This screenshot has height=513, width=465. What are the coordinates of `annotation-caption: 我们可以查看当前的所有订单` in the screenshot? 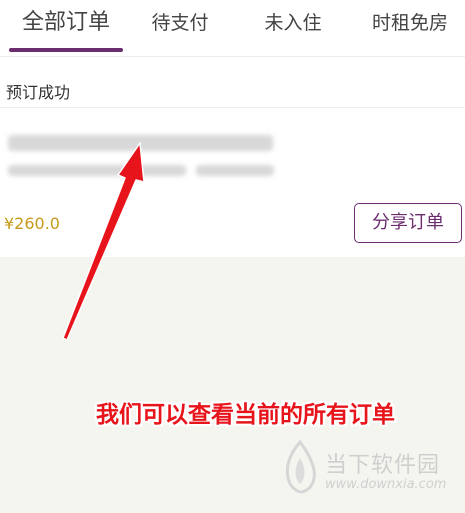 It's located at (245, 415).